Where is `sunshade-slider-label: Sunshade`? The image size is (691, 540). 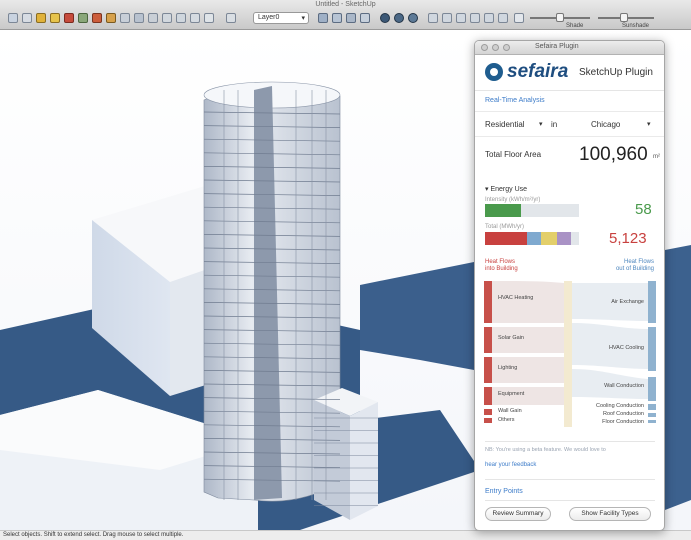 sunshade-slider-label: Sunshade is located at coordinates (636, 26).